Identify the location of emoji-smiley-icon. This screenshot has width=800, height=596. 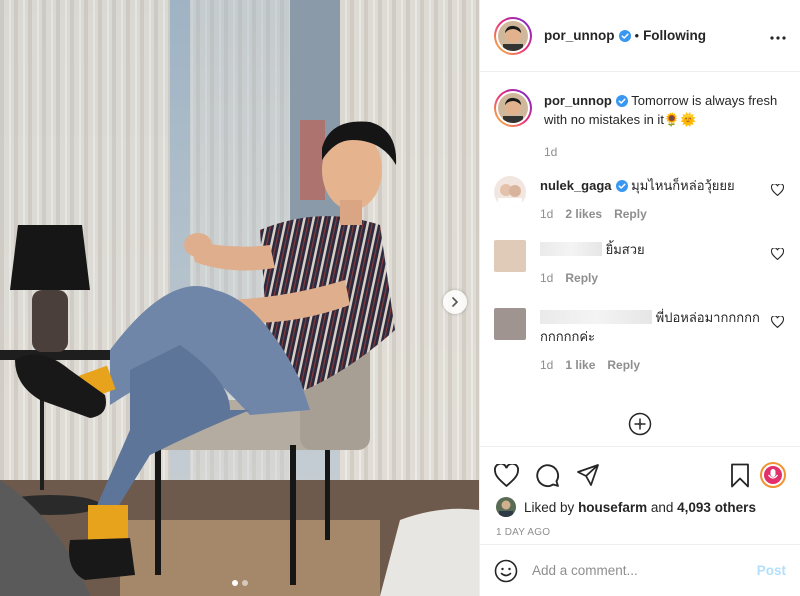
(506, 570).